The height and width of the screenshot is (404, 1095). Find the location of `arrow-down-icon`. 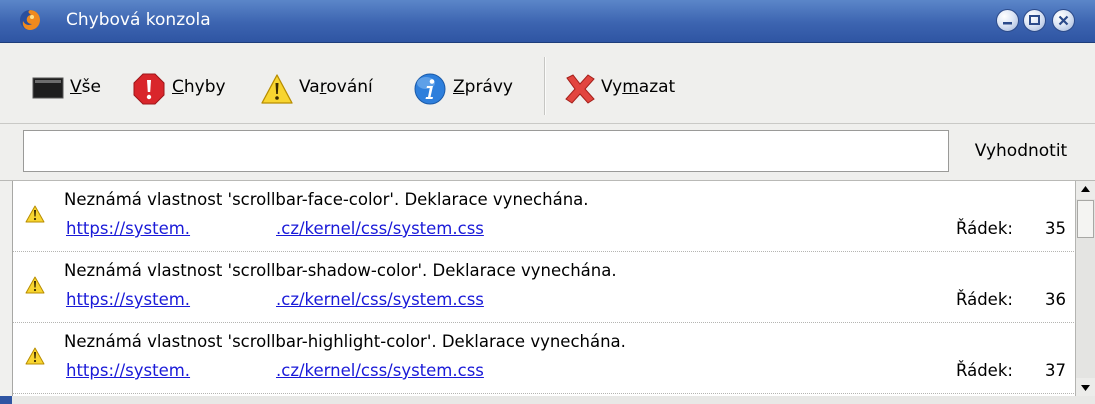

arrow-down-icon is located at coordinates (1085, 388).